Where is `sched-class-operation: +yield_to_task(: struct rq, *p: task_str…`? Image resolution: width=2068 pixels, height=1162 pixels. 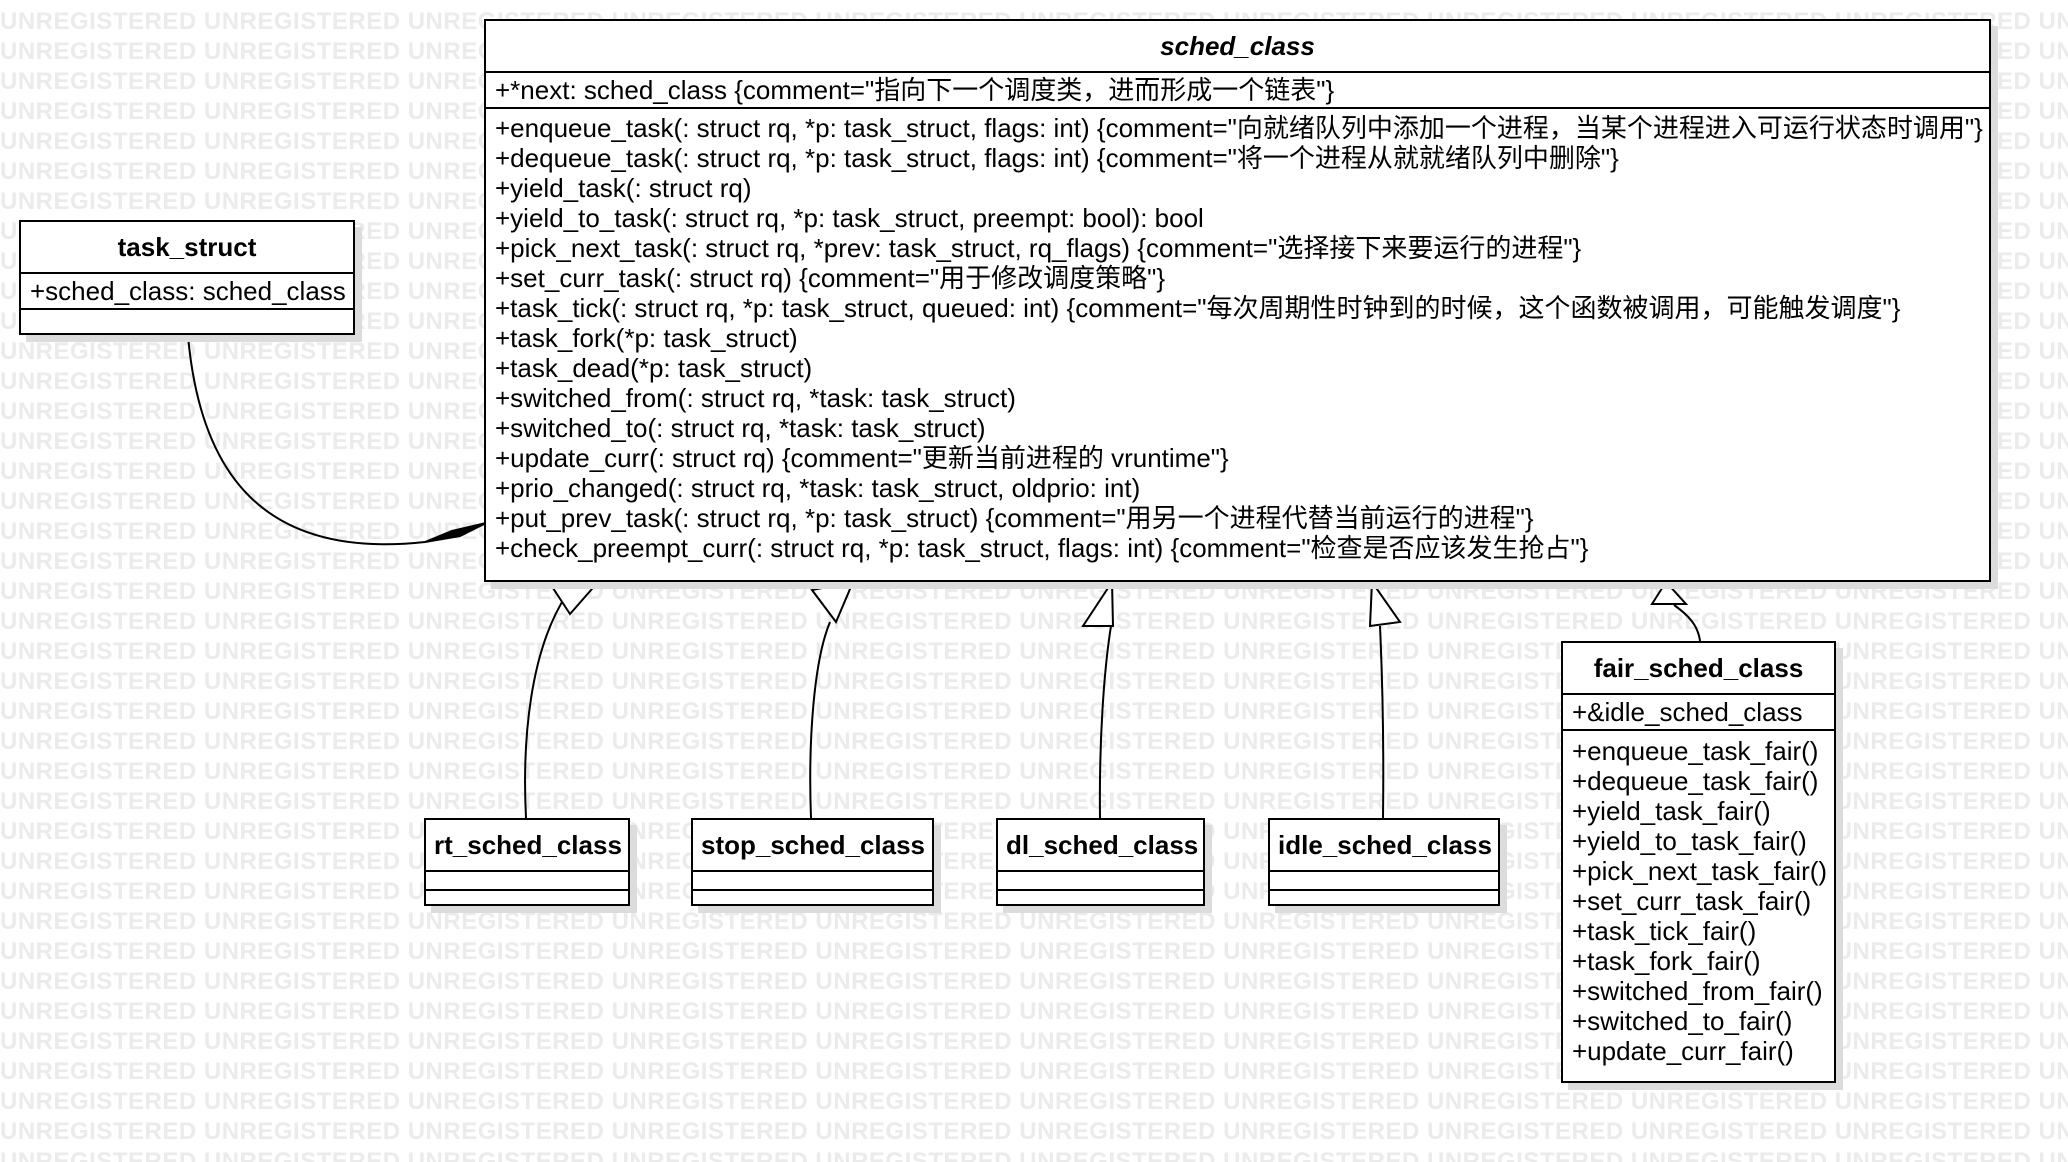
sched-class-operation: +yield_to_task(: struct rq, *p: task_str… is located at coordinates (849, 218).